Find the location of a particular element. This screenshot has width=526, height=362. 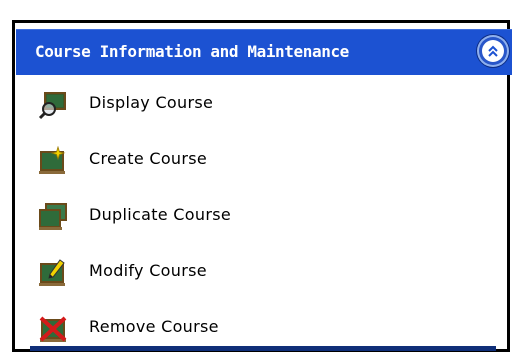

double-chevron-up-icon is located at coordinates (493, 51).